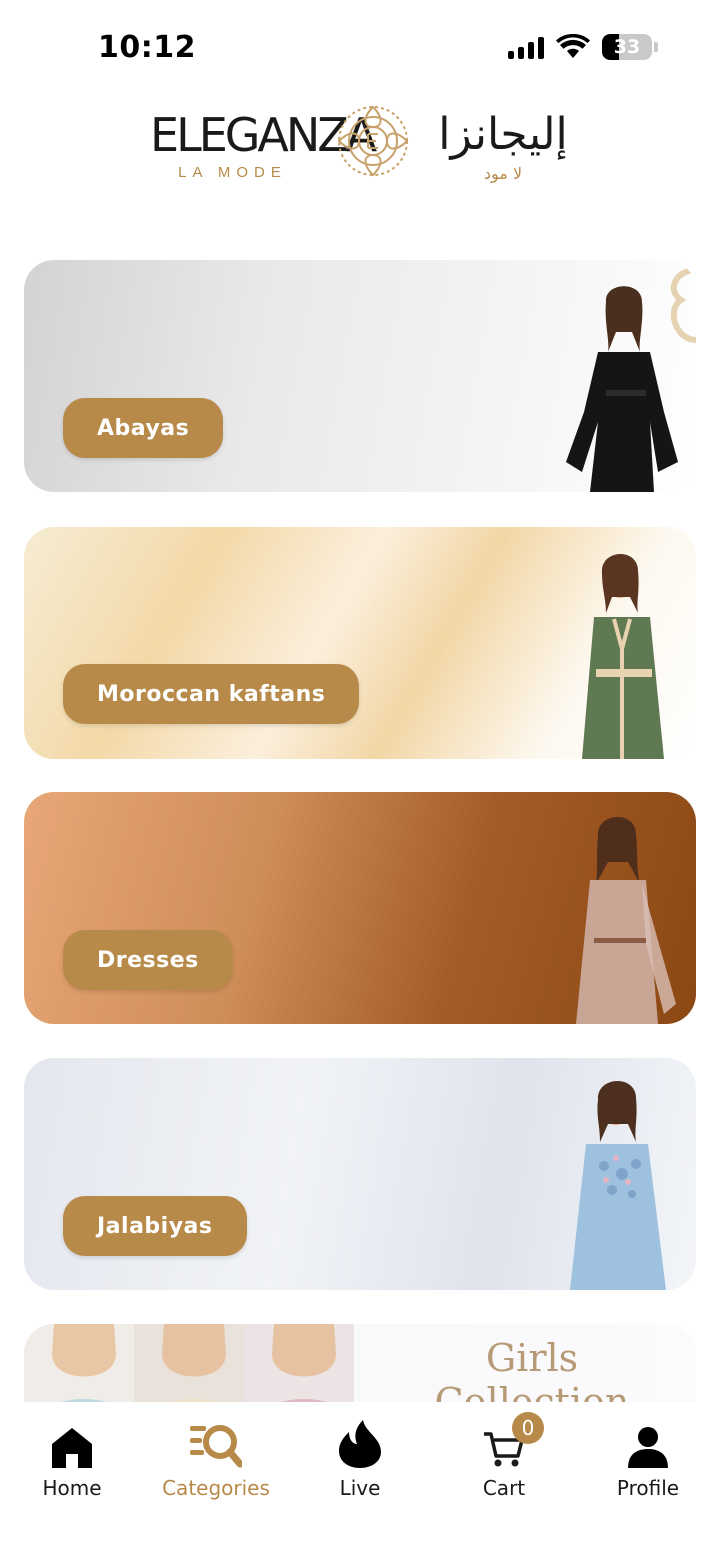 The image size is (720, 1560). I want to click on nav-label-live: Live, so click(360, 1488).